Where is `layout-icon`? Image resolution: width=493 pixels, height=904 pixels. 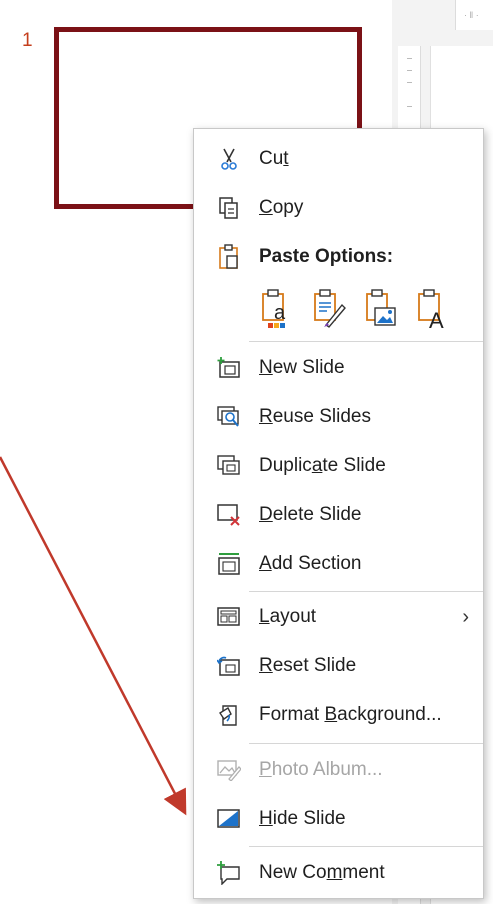 layout-icon is located at coordinates (229, 617).